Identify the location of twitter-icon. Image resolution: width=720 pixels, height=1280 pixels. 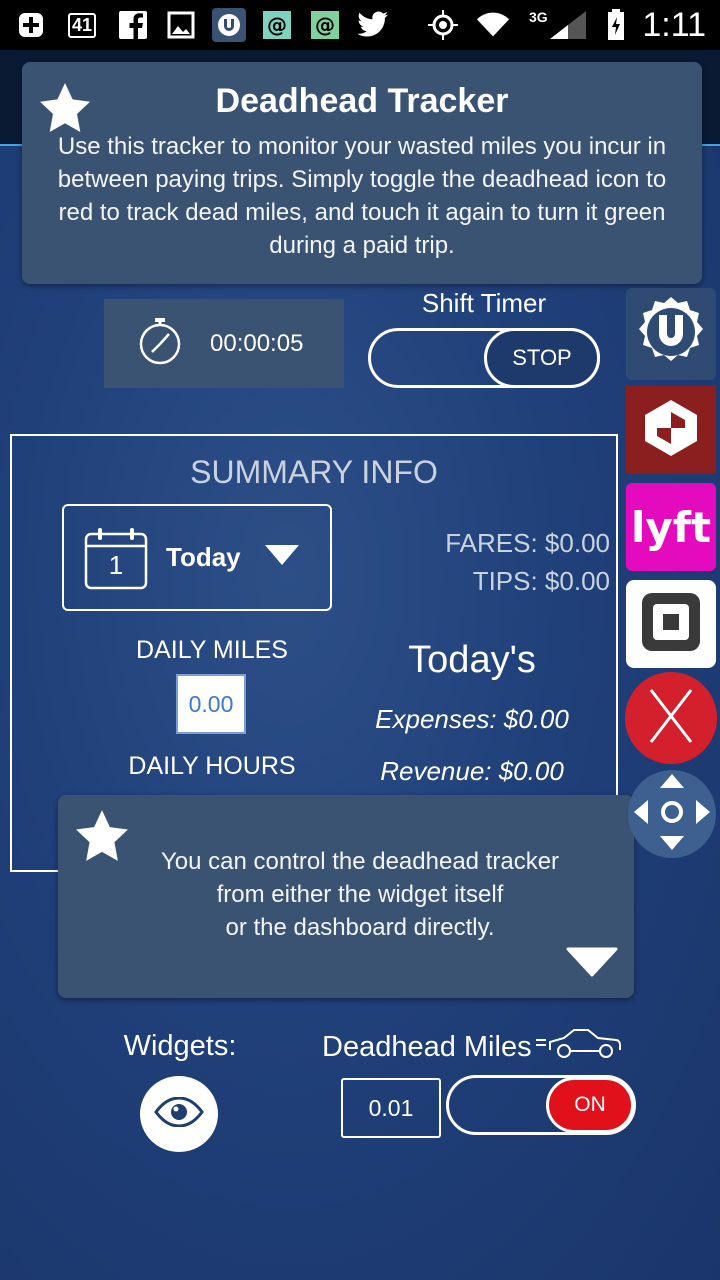
(373, 25).